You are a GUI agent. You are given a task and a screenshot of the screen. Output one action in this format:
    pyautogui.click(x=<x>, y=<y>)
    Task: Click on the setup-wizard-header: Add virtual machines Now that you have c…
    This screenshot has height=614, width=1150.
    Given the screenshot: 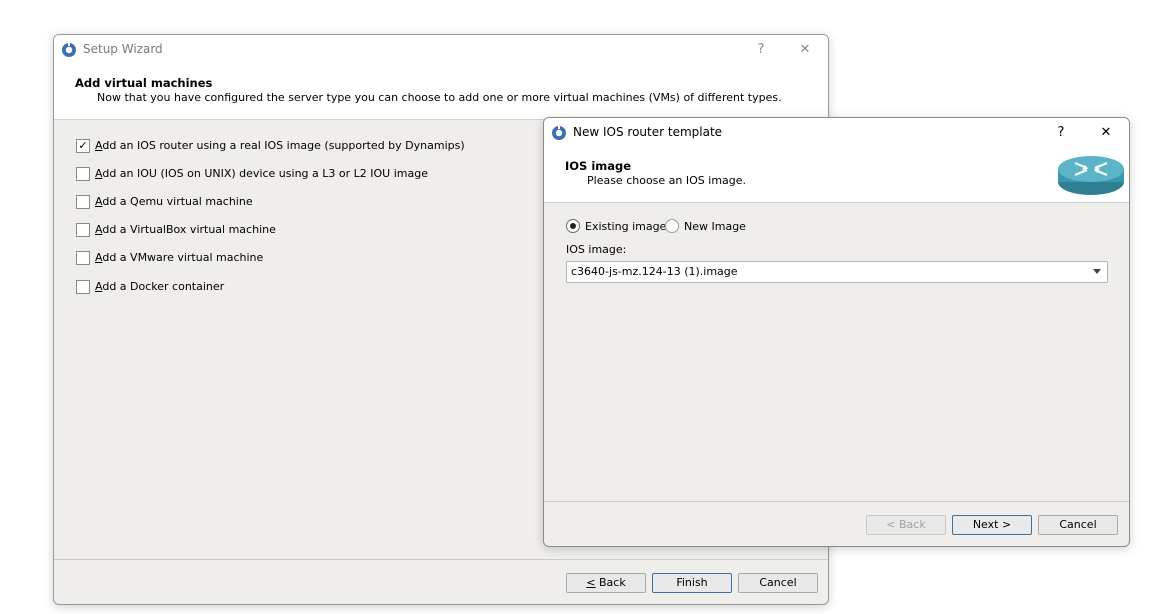 What is the action you would take?
    pyautogui.click(x=441, y=92)
    